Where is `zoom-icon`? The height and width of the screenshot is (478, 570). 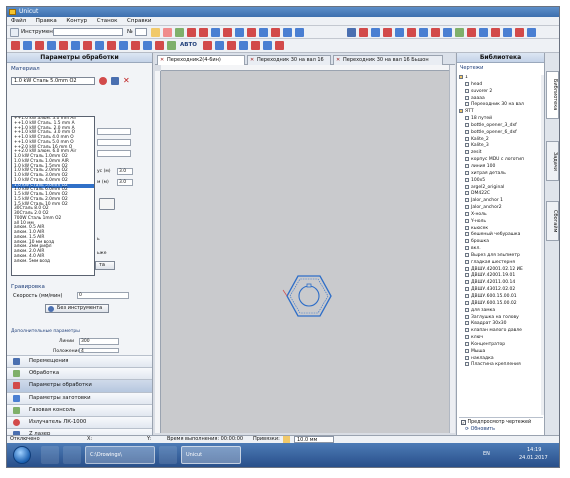
zoom-icon is located at coordinates (483, 32).